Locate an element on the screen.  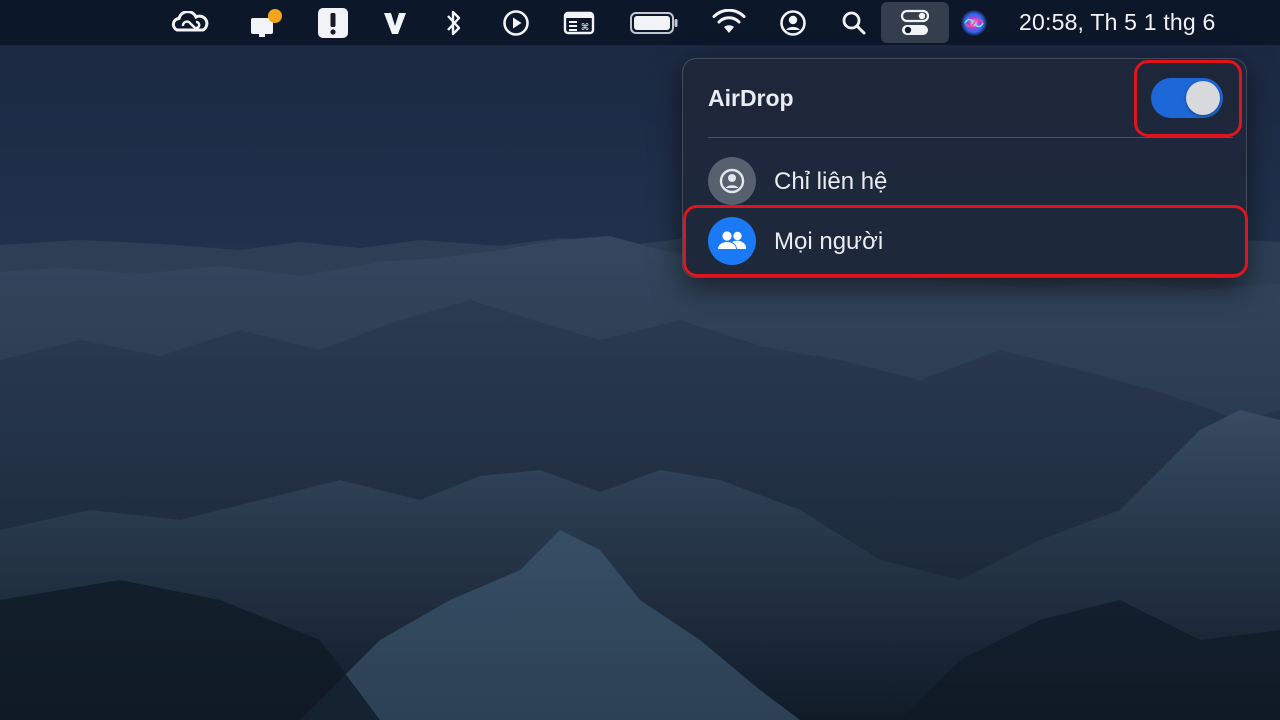
play-icon is located at coordinates (516, 23).